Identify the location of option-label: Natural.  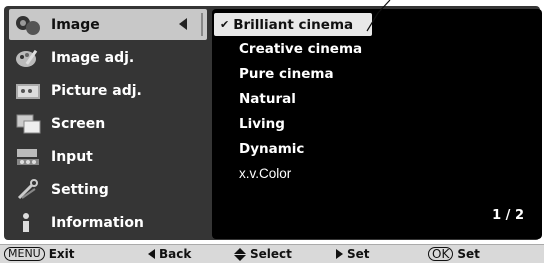
(267, 98).